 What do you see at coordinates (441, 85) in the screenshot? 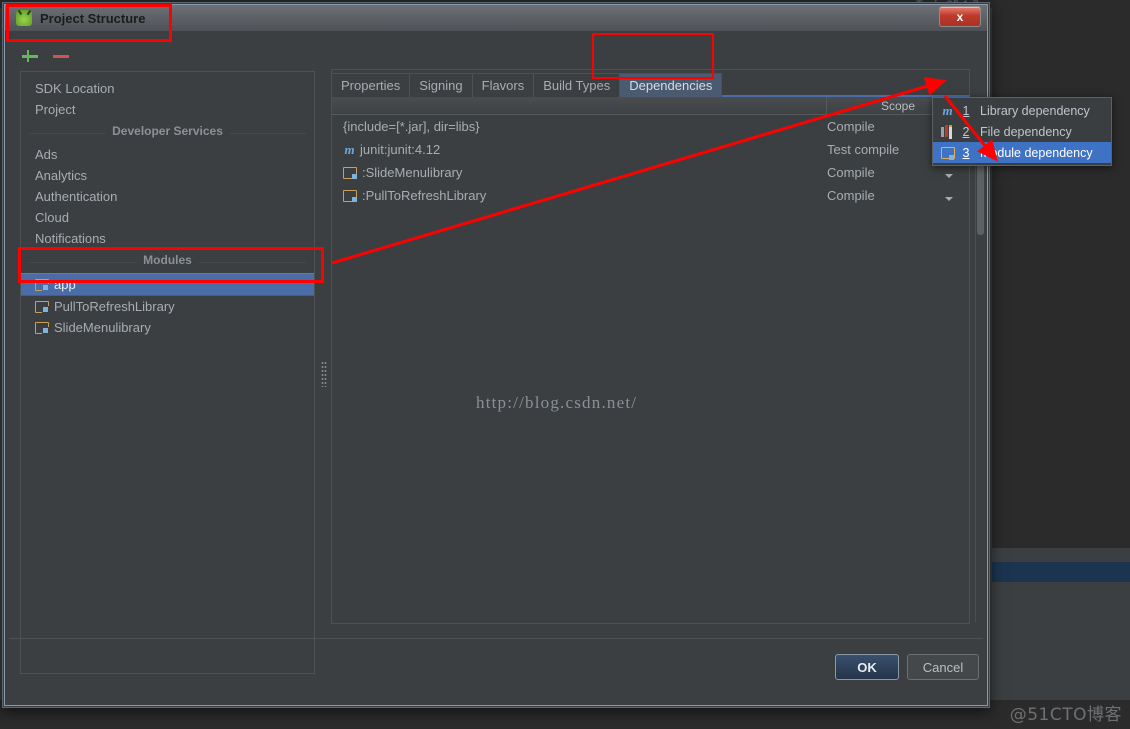
I see `tab-signing: Signing` at bounding box center [441, 85].